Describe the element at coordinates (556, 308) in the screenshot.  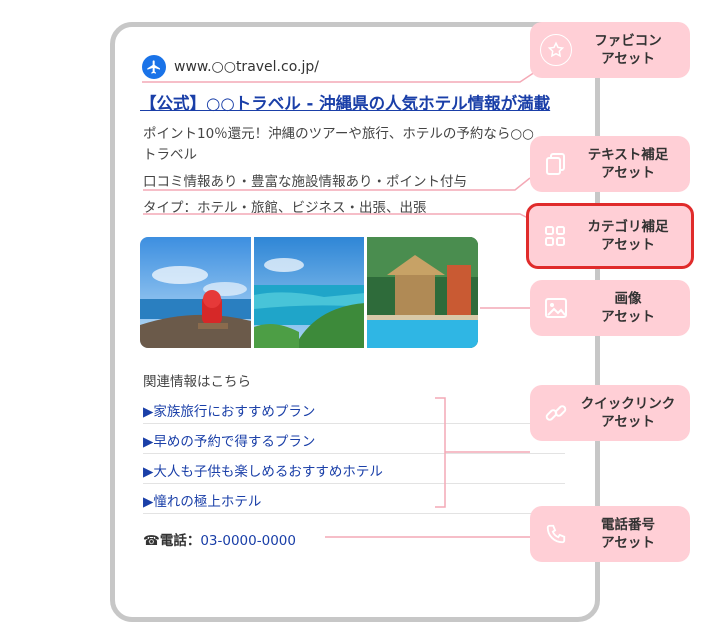
I see `image-icon` at that location.